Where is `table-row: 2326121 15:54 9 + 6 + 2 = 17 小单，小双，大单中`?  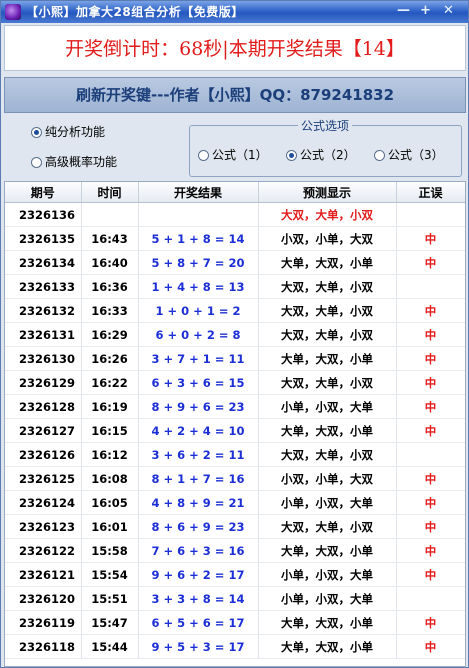
table-row: 2326121 15:54 9 + 6 + 2 = 17 小单，小双，大单中 is located at coordinates (235, 574).